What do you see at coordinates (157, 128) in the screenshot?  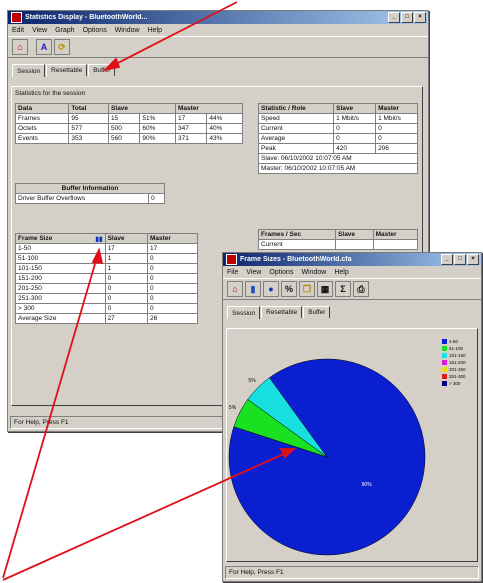 I see `cell: 60%` at bounding box center [157, 128].